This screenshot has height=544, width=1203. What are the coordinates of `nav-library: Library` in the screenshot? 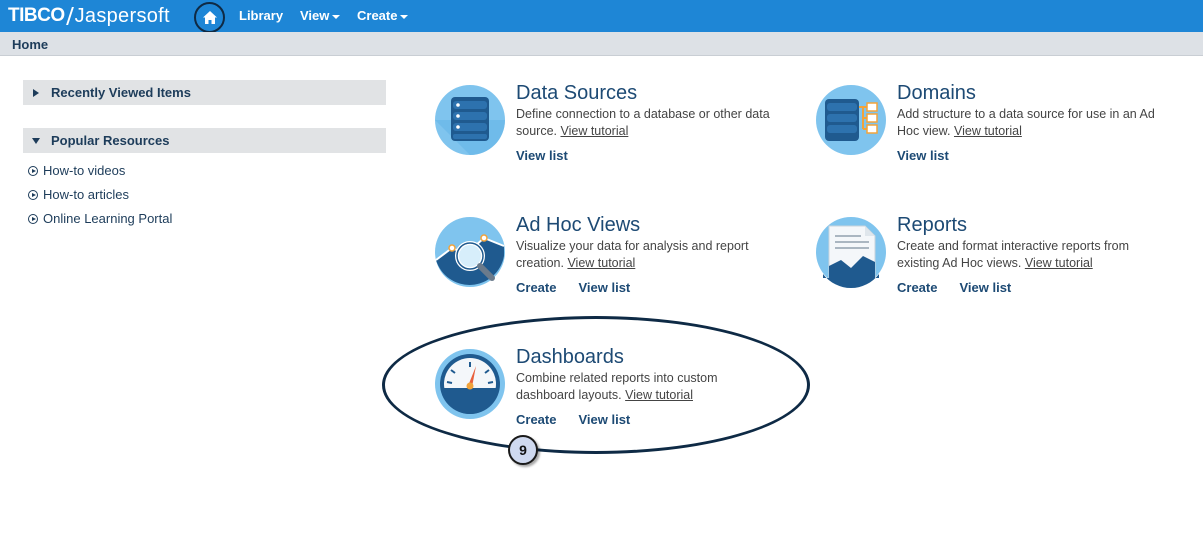 It's located at (261, 15).